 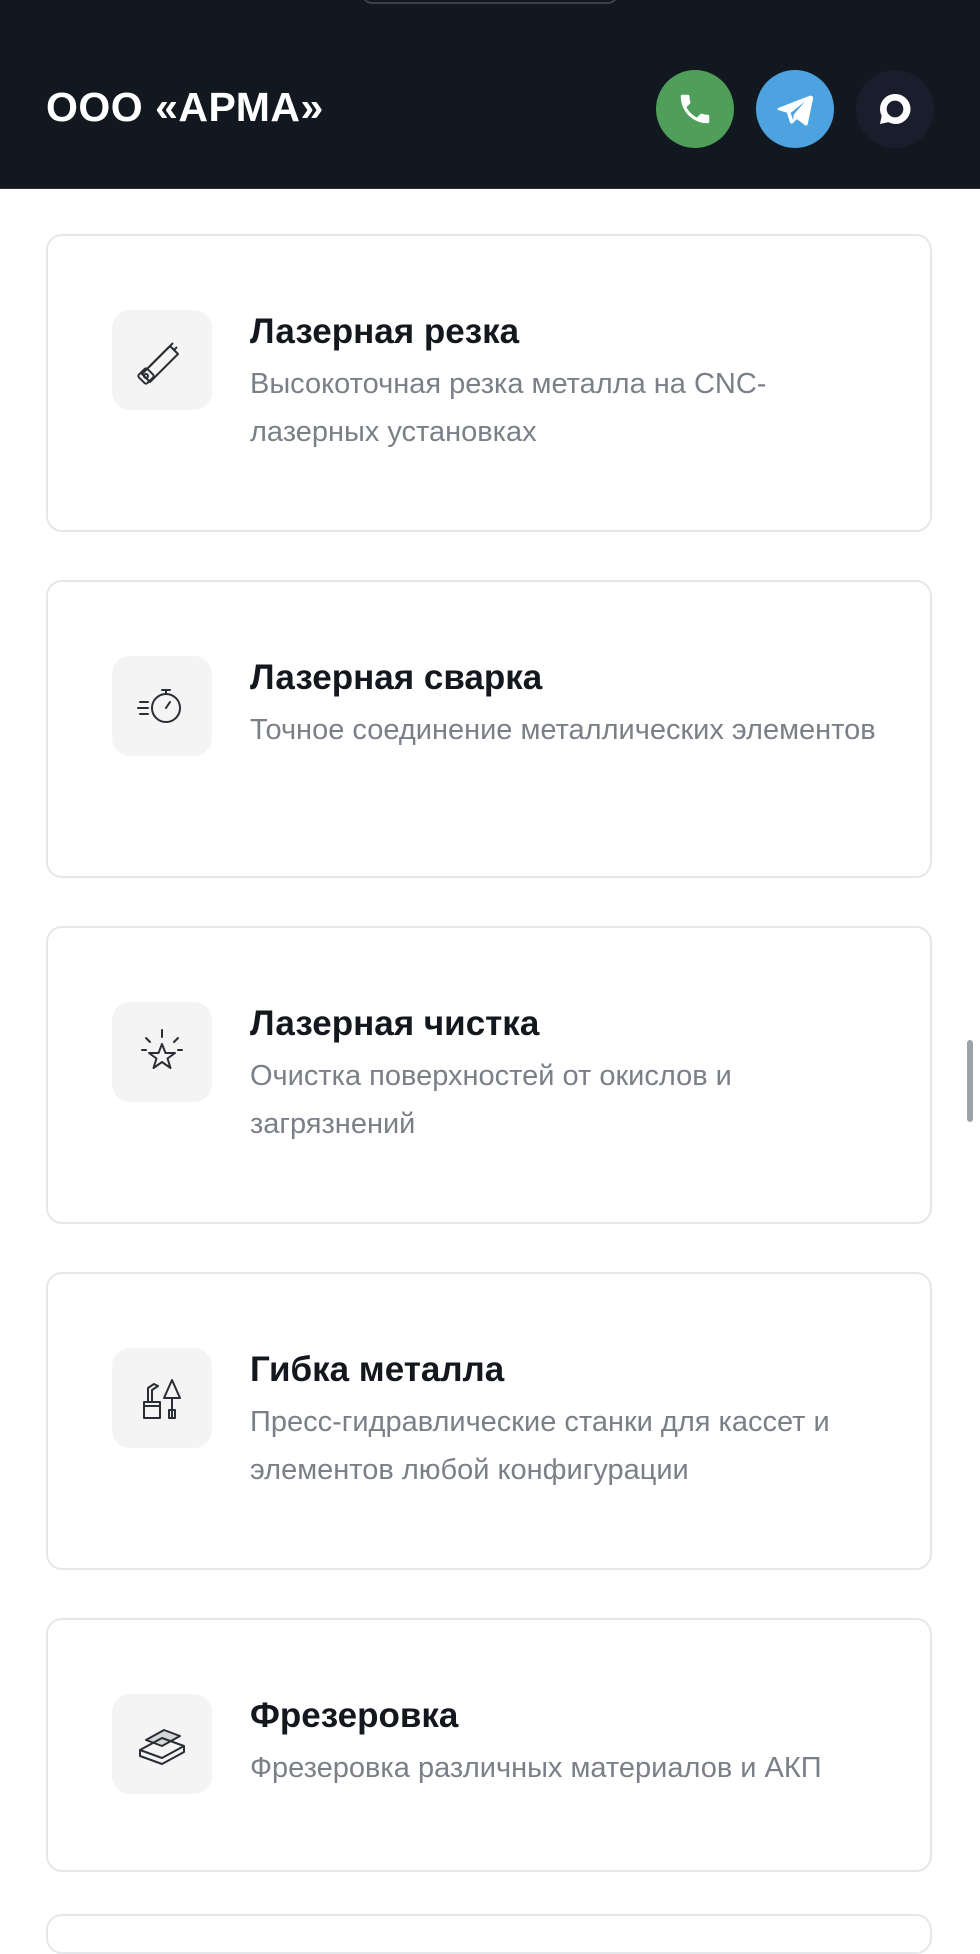 I want to click on chat-icon, so click(x=895, y=108).